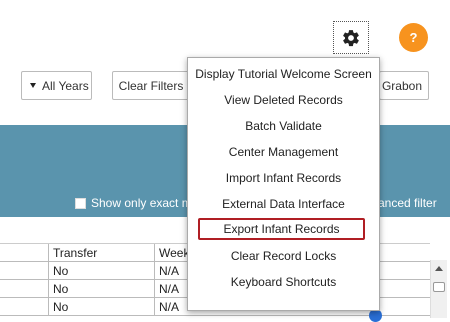 This screenshot has height=322, width=450. What do you see at coordinates (439, 268) in the screenshot?
I see `scroll-up-icon` at bounding box center [439, 268].